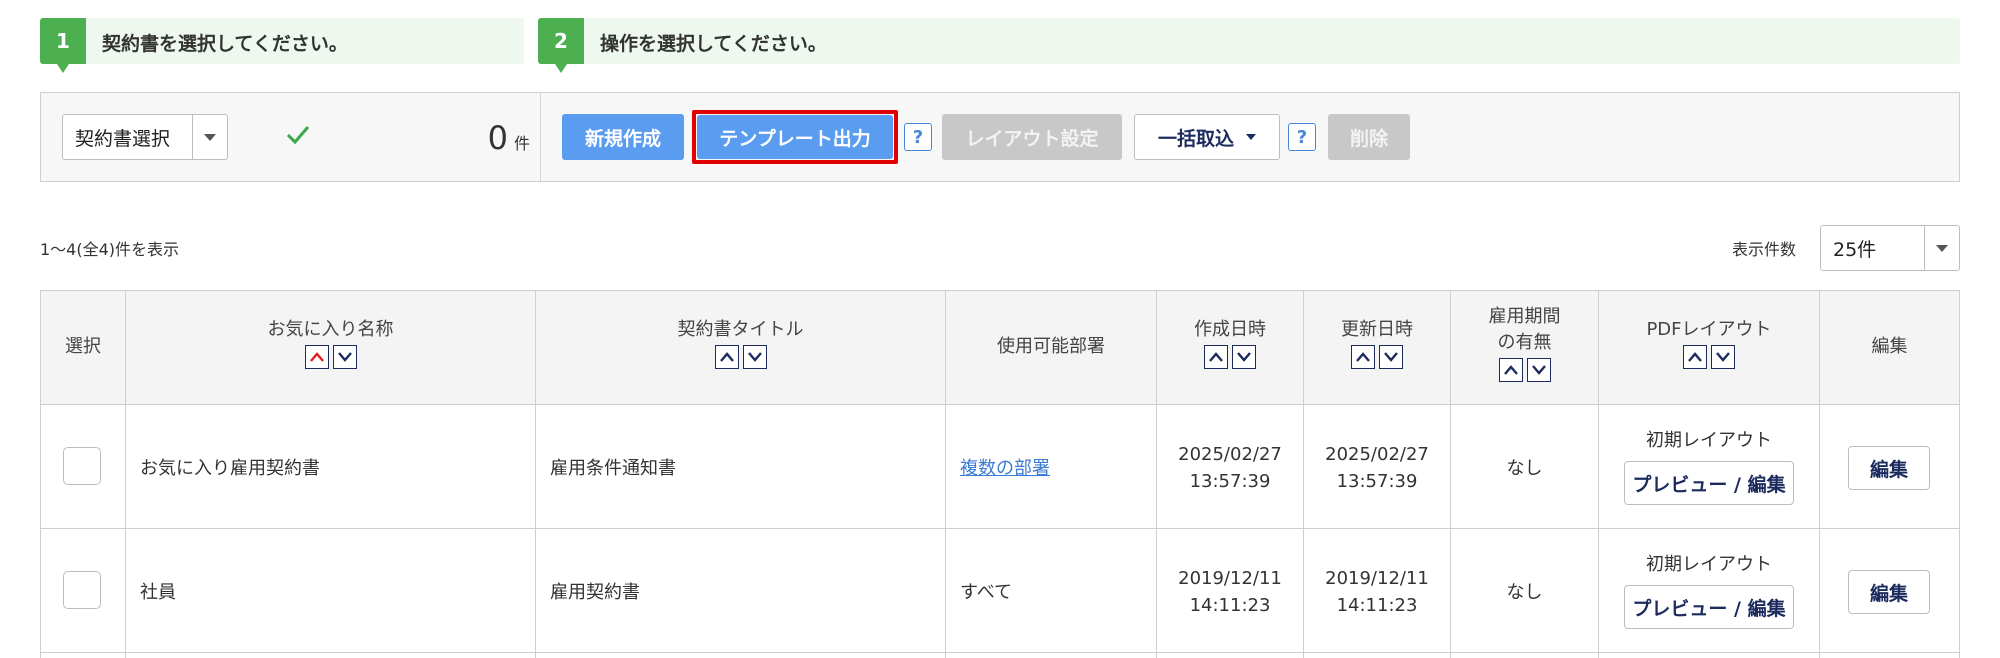  I want to click on row-updated-date: 2019/12/11, so click(1377, 578).